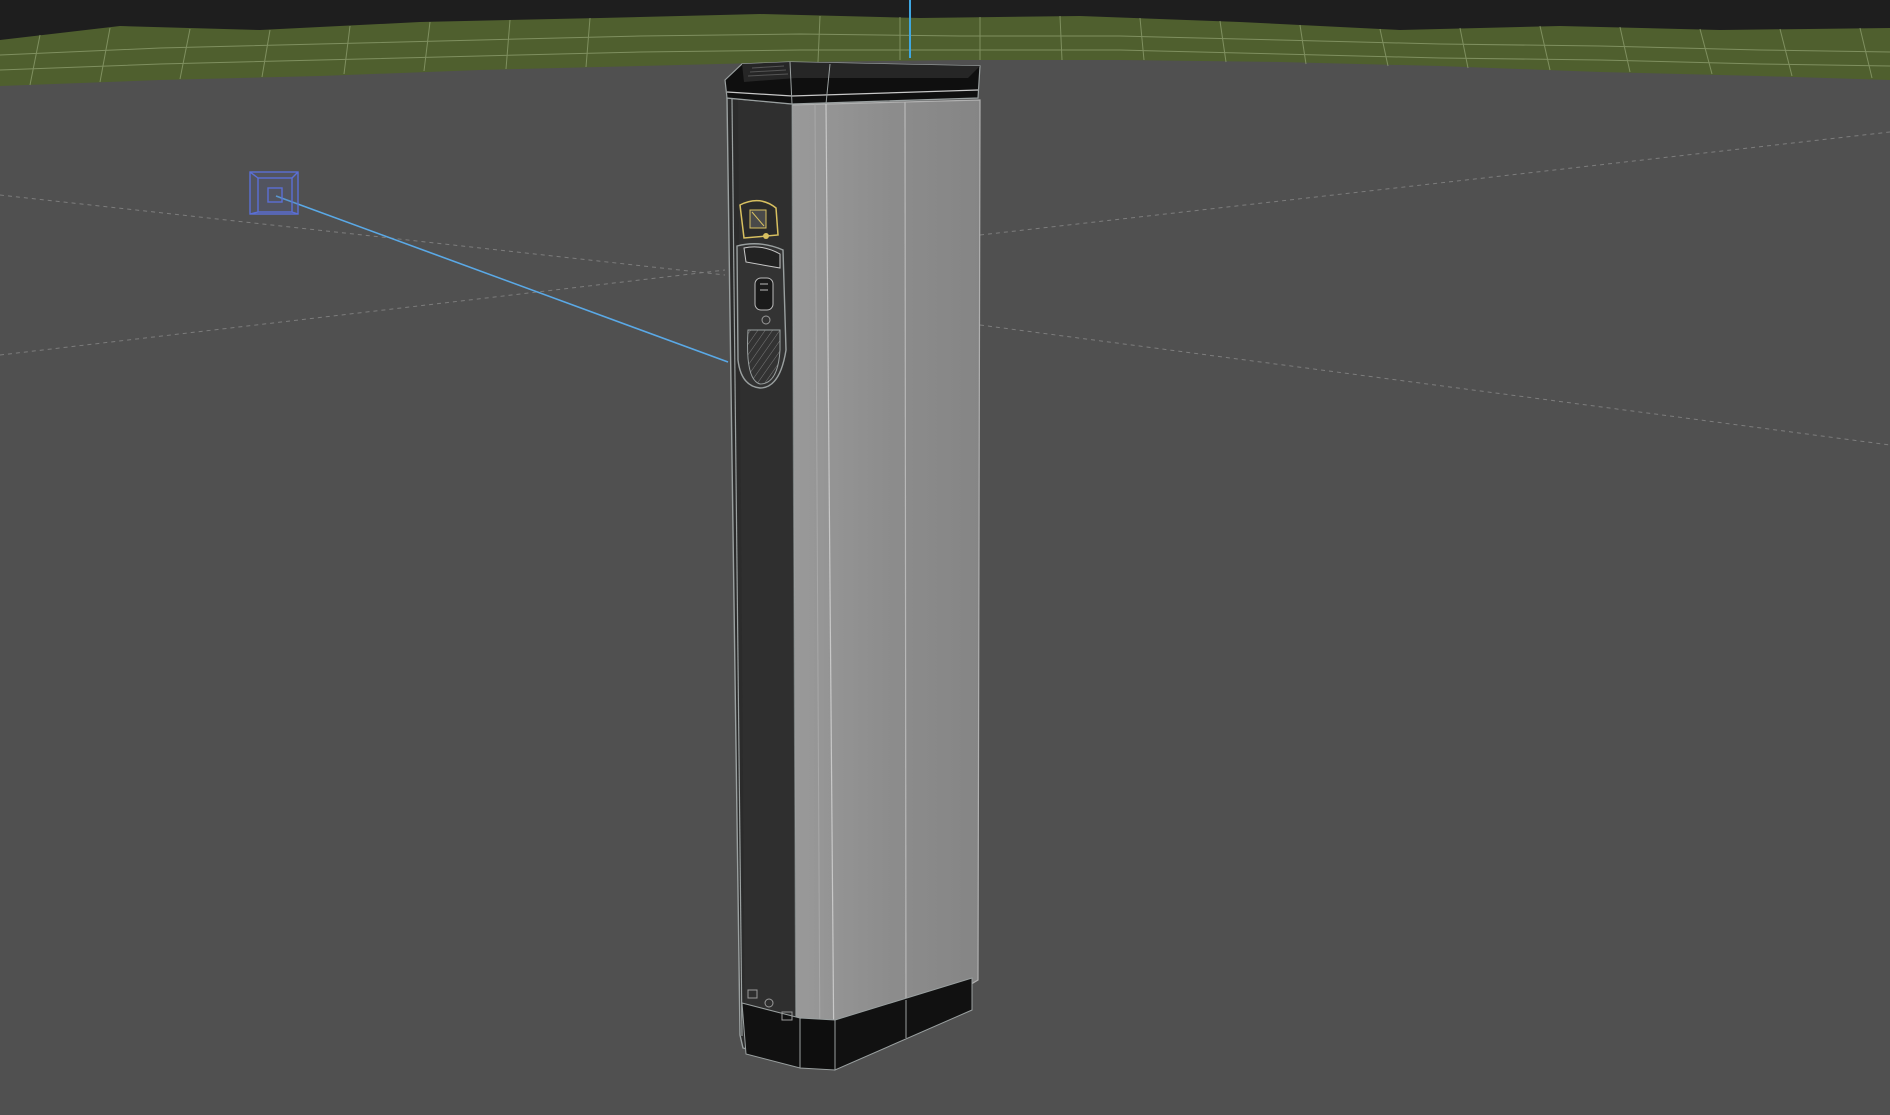  Describe the element at coordinates (885, 584) in the screenshot. I see `pillar-side-face` at that location.